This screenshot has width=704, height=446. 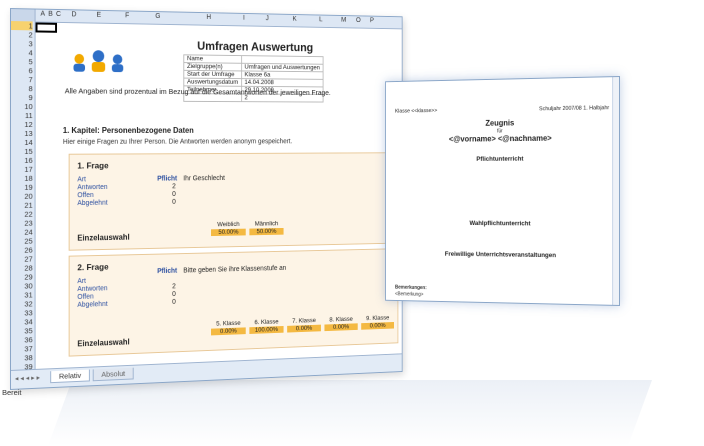 I want to click on answer-option: Männlich 50.00%, so click(x=266, y=228).